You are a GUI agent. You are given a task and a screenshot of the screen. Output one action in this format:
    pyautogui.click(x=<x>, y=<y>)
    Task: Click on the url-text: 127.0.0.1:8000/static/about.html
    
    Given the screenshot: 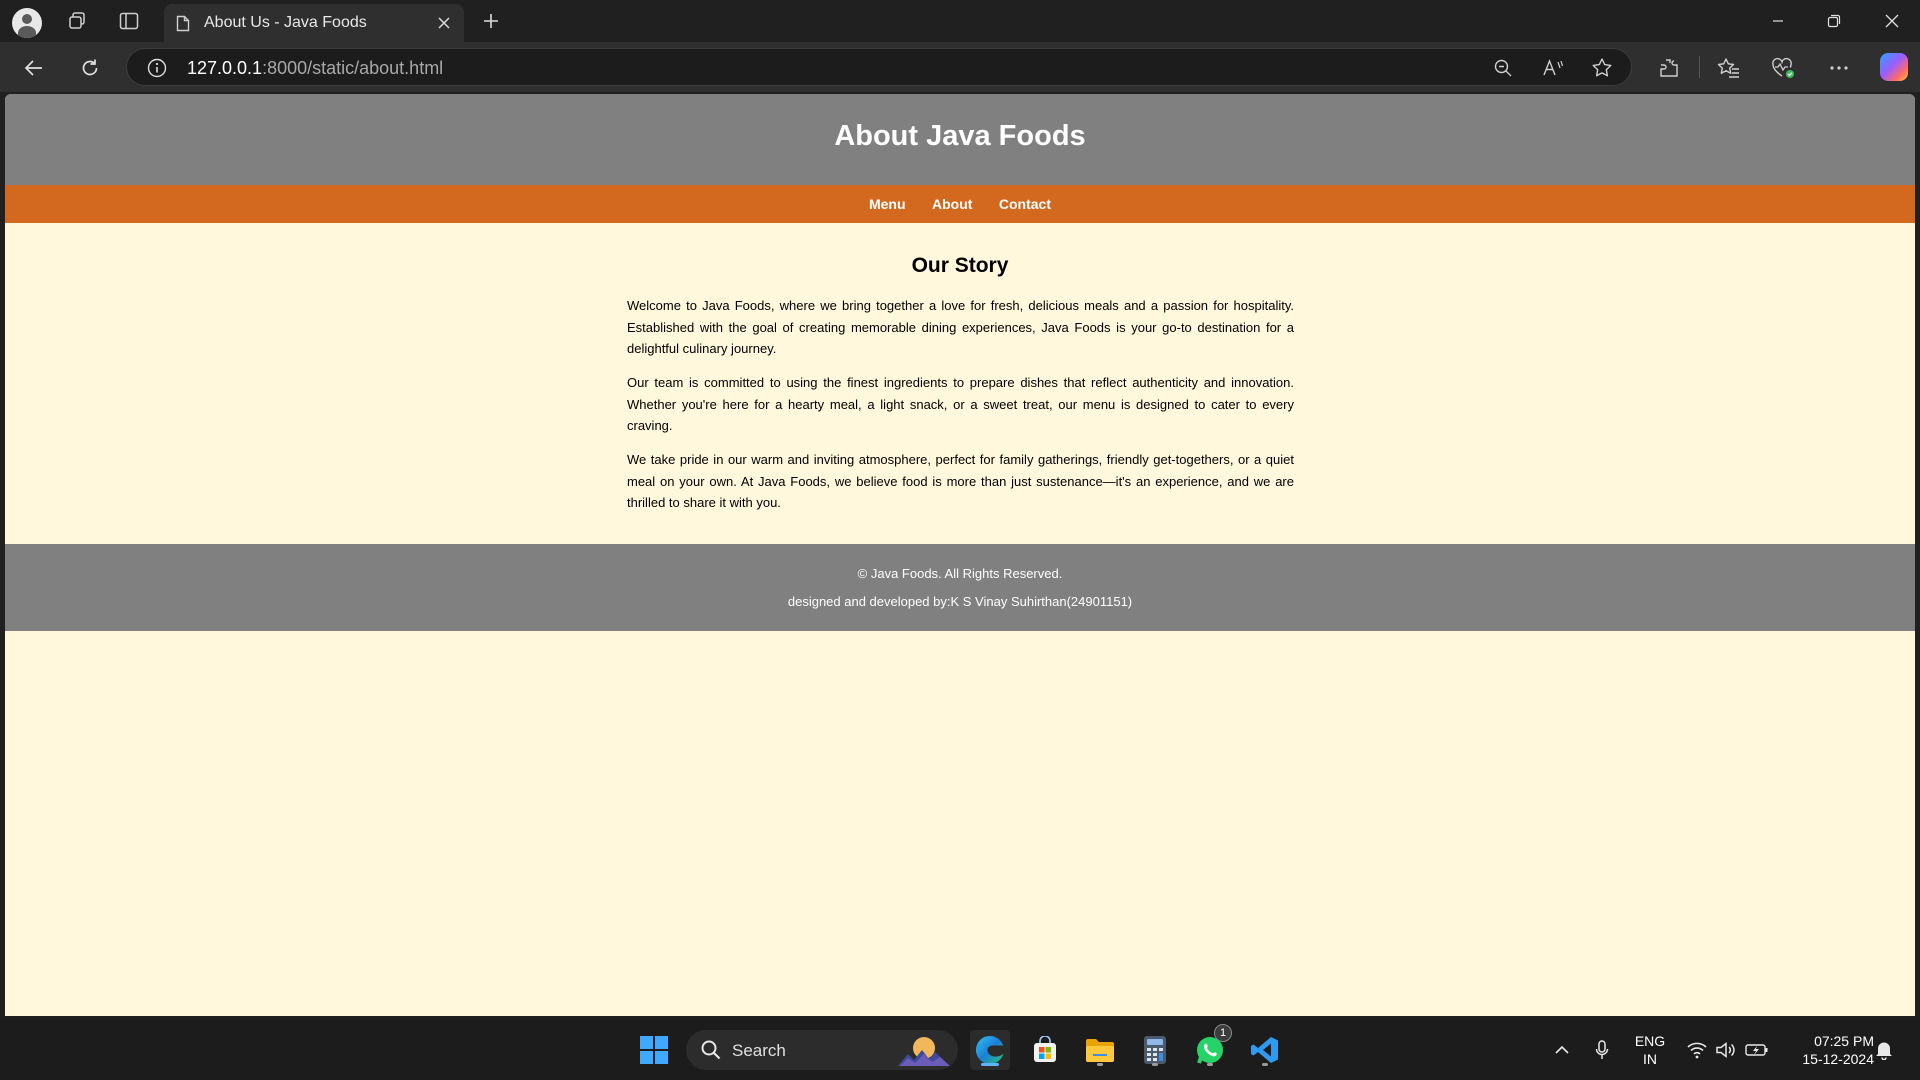 What is the action you would take?
    pyautogui.click(x=315, y=68)
    